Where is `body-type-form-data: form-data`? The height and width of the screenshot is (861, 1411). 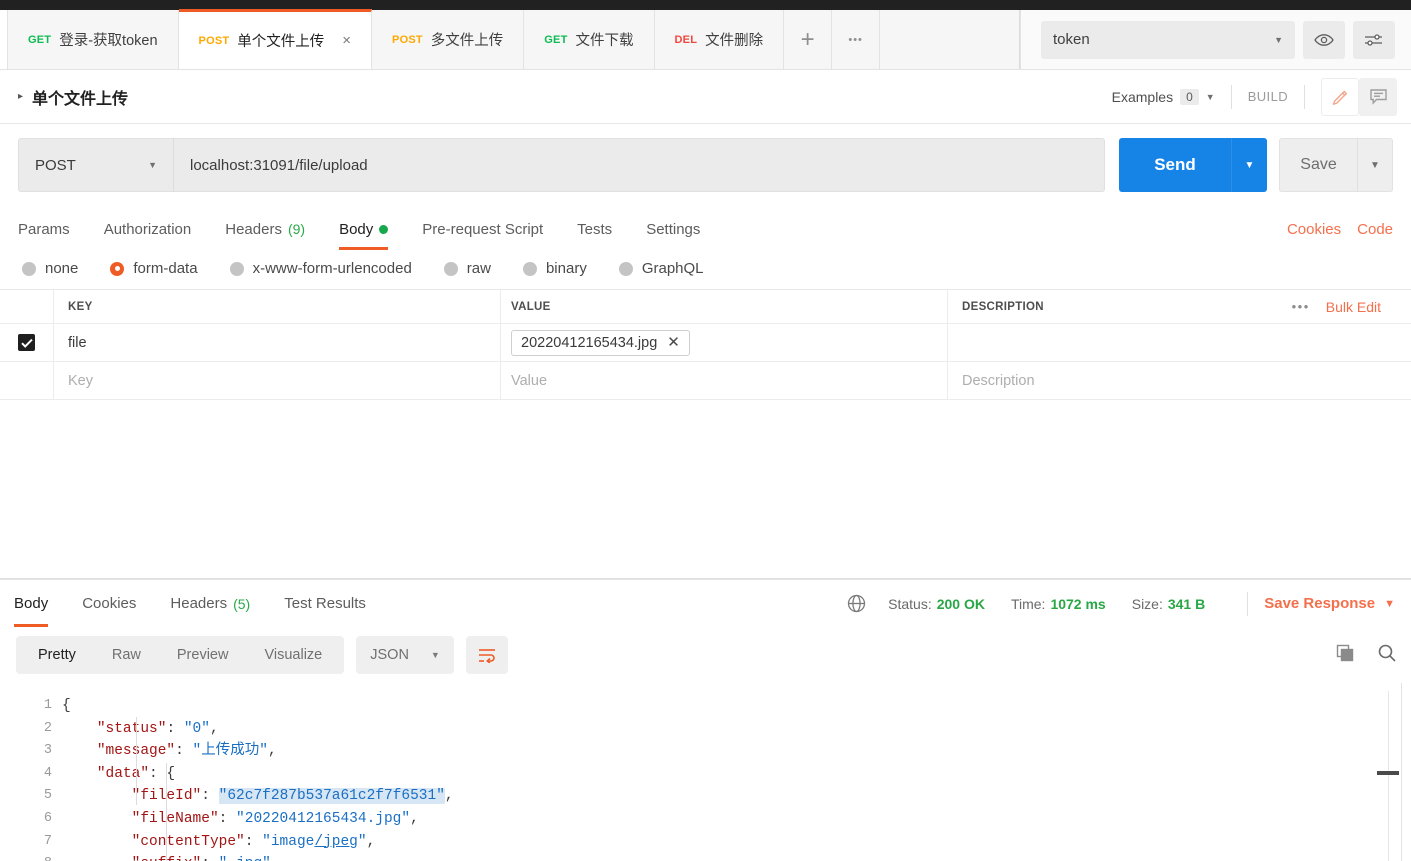
body-type-form-data: form-data is located at coordinates (154, 268).